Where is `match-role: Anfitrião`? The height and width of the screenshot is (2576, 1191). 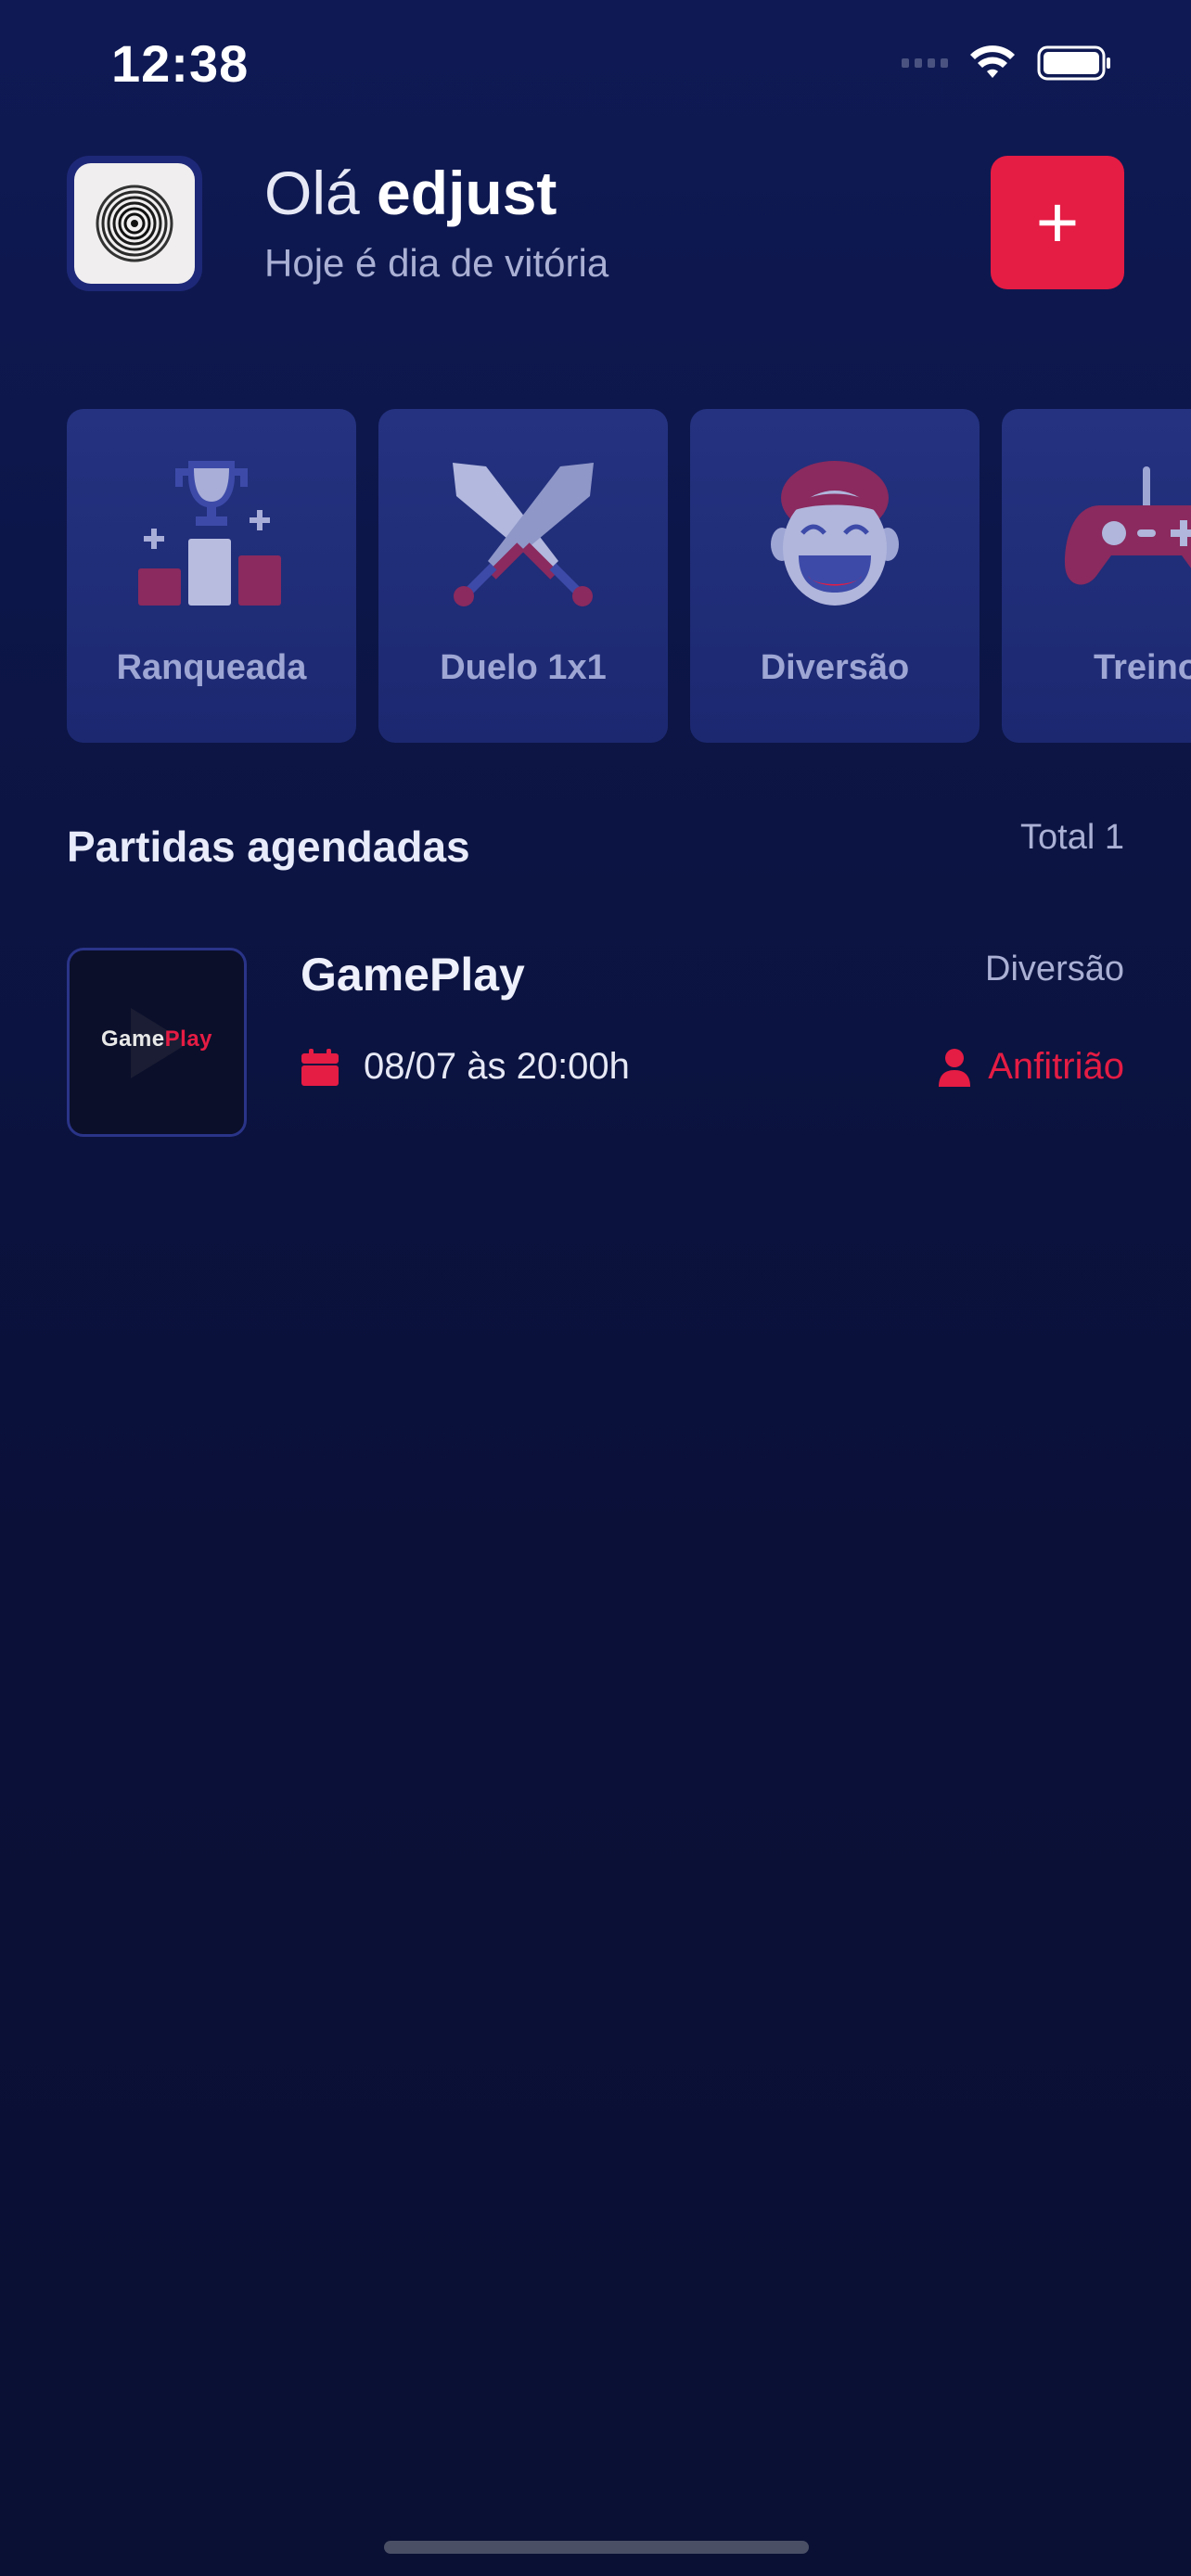
match-role: Anfitrião is located at coordinates (1031, 1067).